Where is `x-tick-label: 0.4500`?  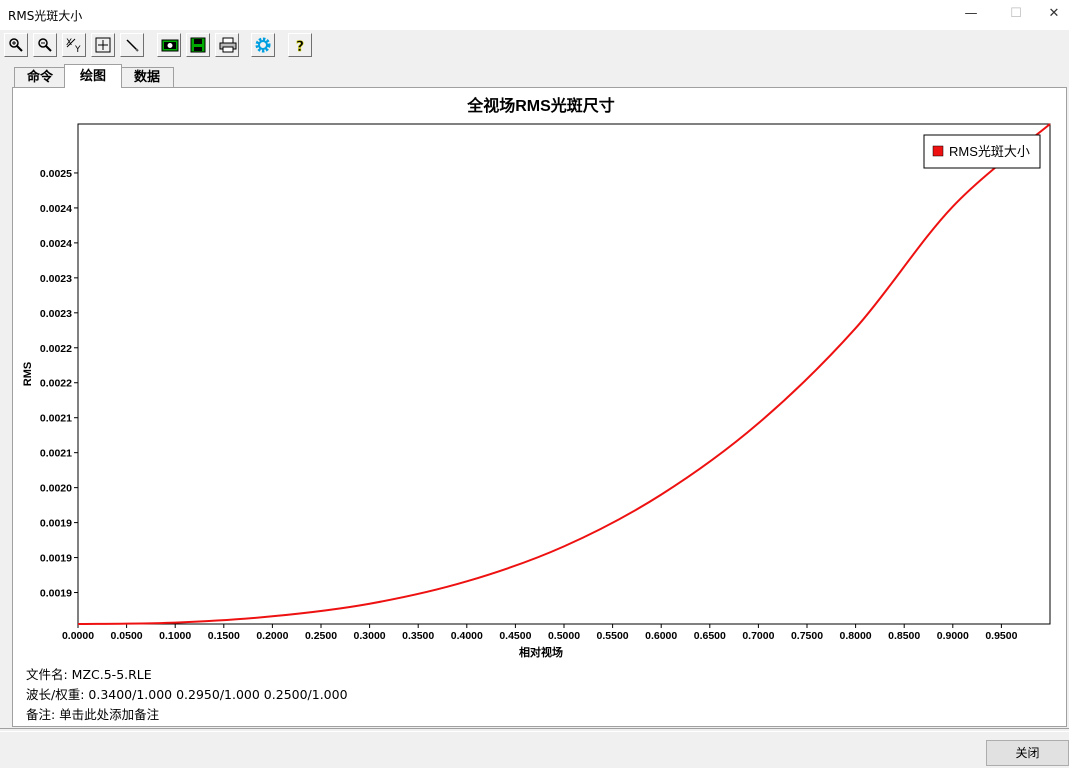
x-tick-label: 0.4500 is located at coordinates (515, 636).